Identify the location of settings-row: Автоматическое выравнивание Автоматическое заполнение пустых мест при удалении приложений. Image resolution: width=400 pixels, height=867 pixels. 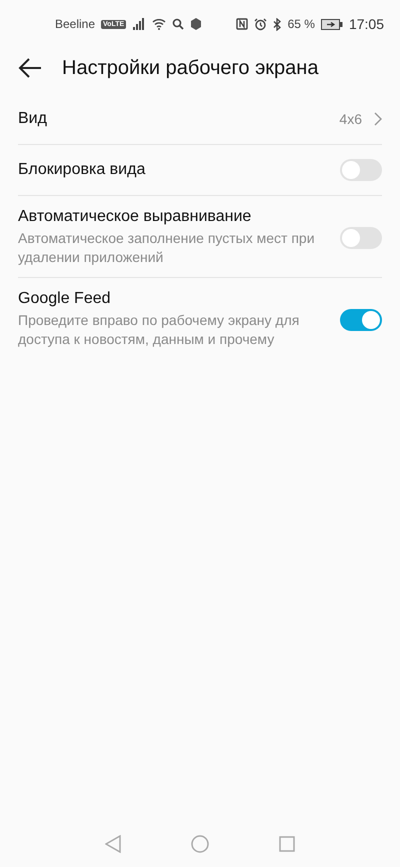
(200, 236).